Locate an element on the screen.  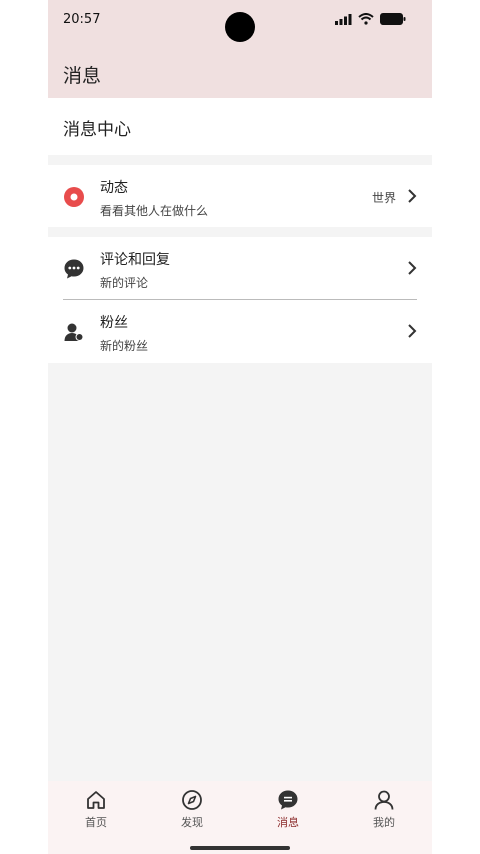
tab-discover: 发现 is located at coordinates (192, 809).